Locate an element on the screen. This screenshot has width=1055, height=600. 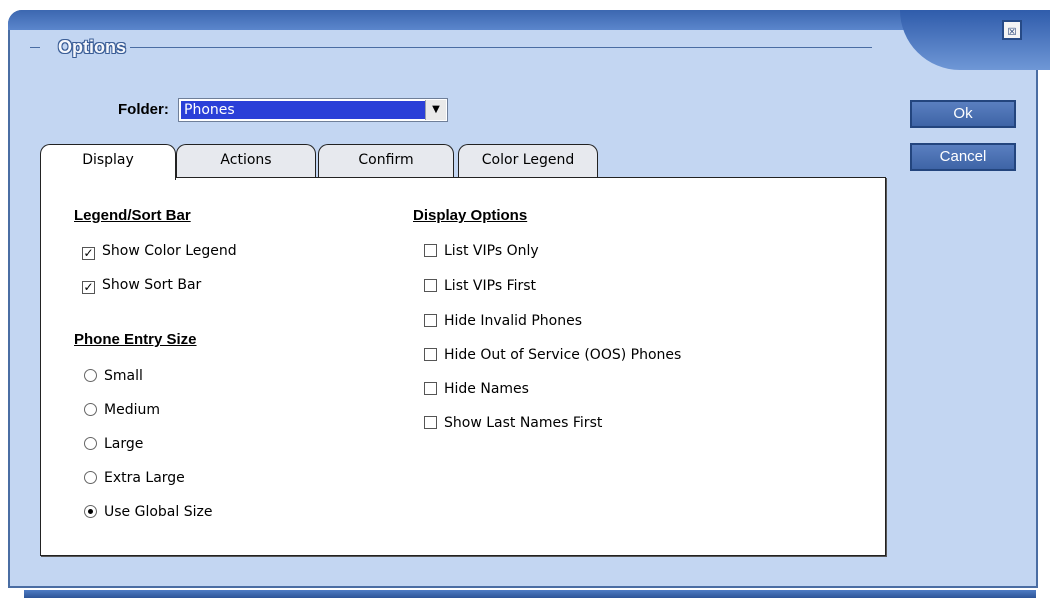
size-use-global-radio: Use Global Size is located at coordinates (148, 512).